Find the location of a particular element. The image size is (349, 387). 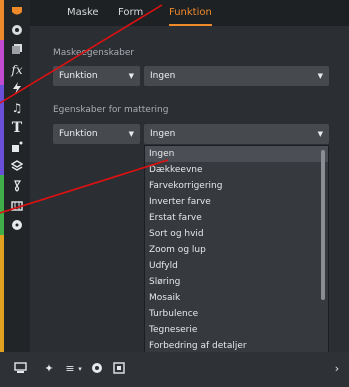

record-icon is located at coordinates (97, 369).